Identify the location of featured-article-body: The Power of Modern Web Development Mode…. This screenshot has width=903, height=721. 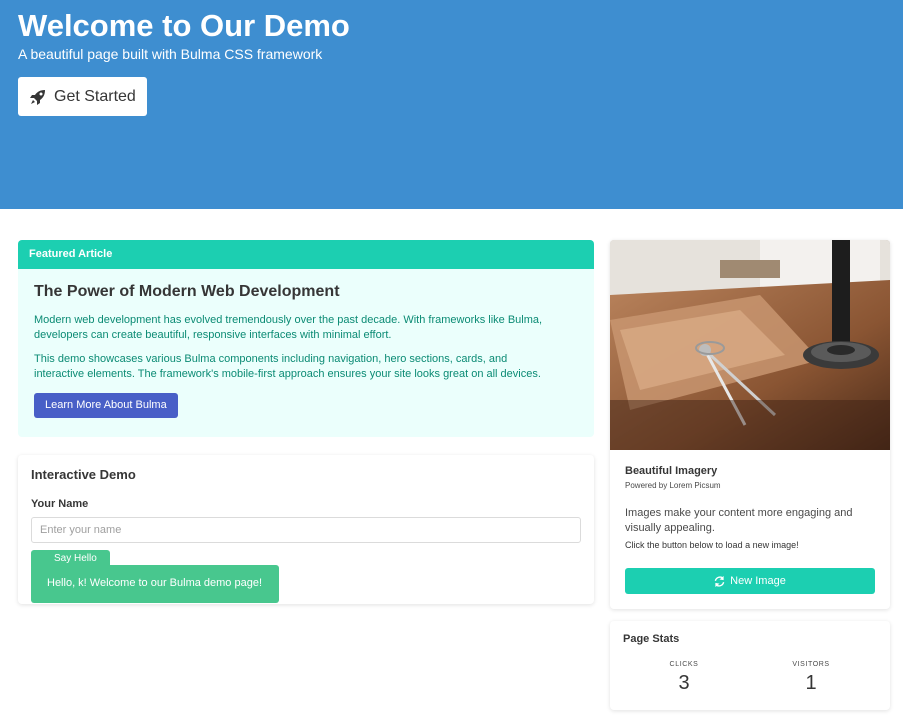
(306, 343).